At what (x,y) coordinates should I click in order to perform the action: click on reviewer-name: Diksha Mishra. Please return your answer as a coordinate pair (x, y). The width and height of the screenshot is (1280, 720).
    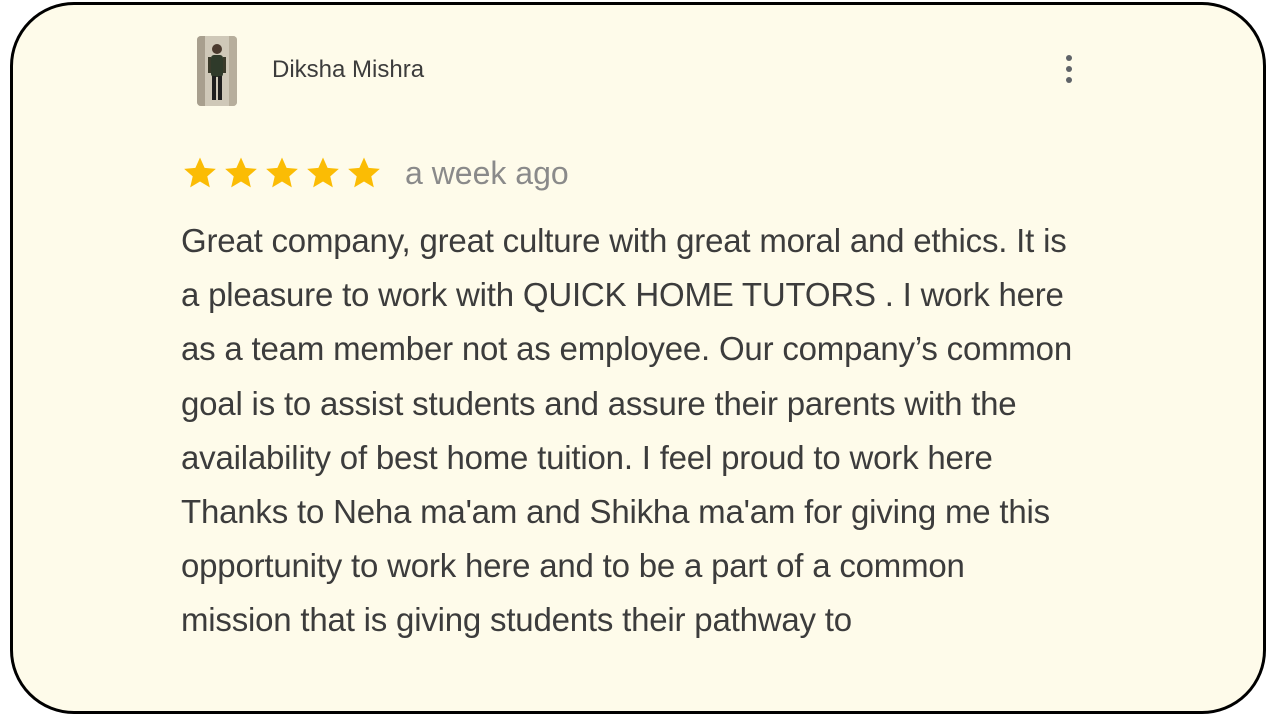
    Looking at the image, I should click on (348, 70).